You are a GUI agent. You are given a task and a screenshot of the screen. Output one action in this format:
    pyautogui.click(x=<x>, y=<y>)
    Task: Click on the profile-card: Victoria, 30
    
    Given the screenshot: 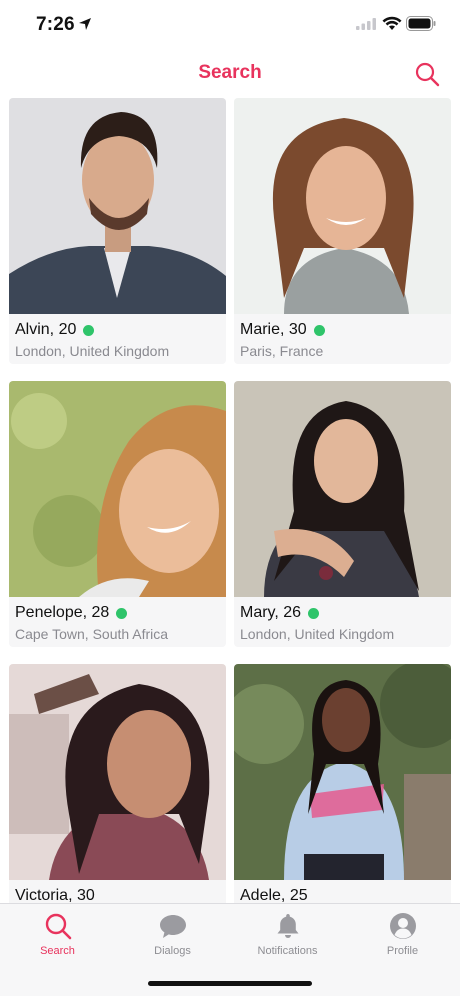 What is the action you would take?
    pyautogui.click(x=117, y=797)
    